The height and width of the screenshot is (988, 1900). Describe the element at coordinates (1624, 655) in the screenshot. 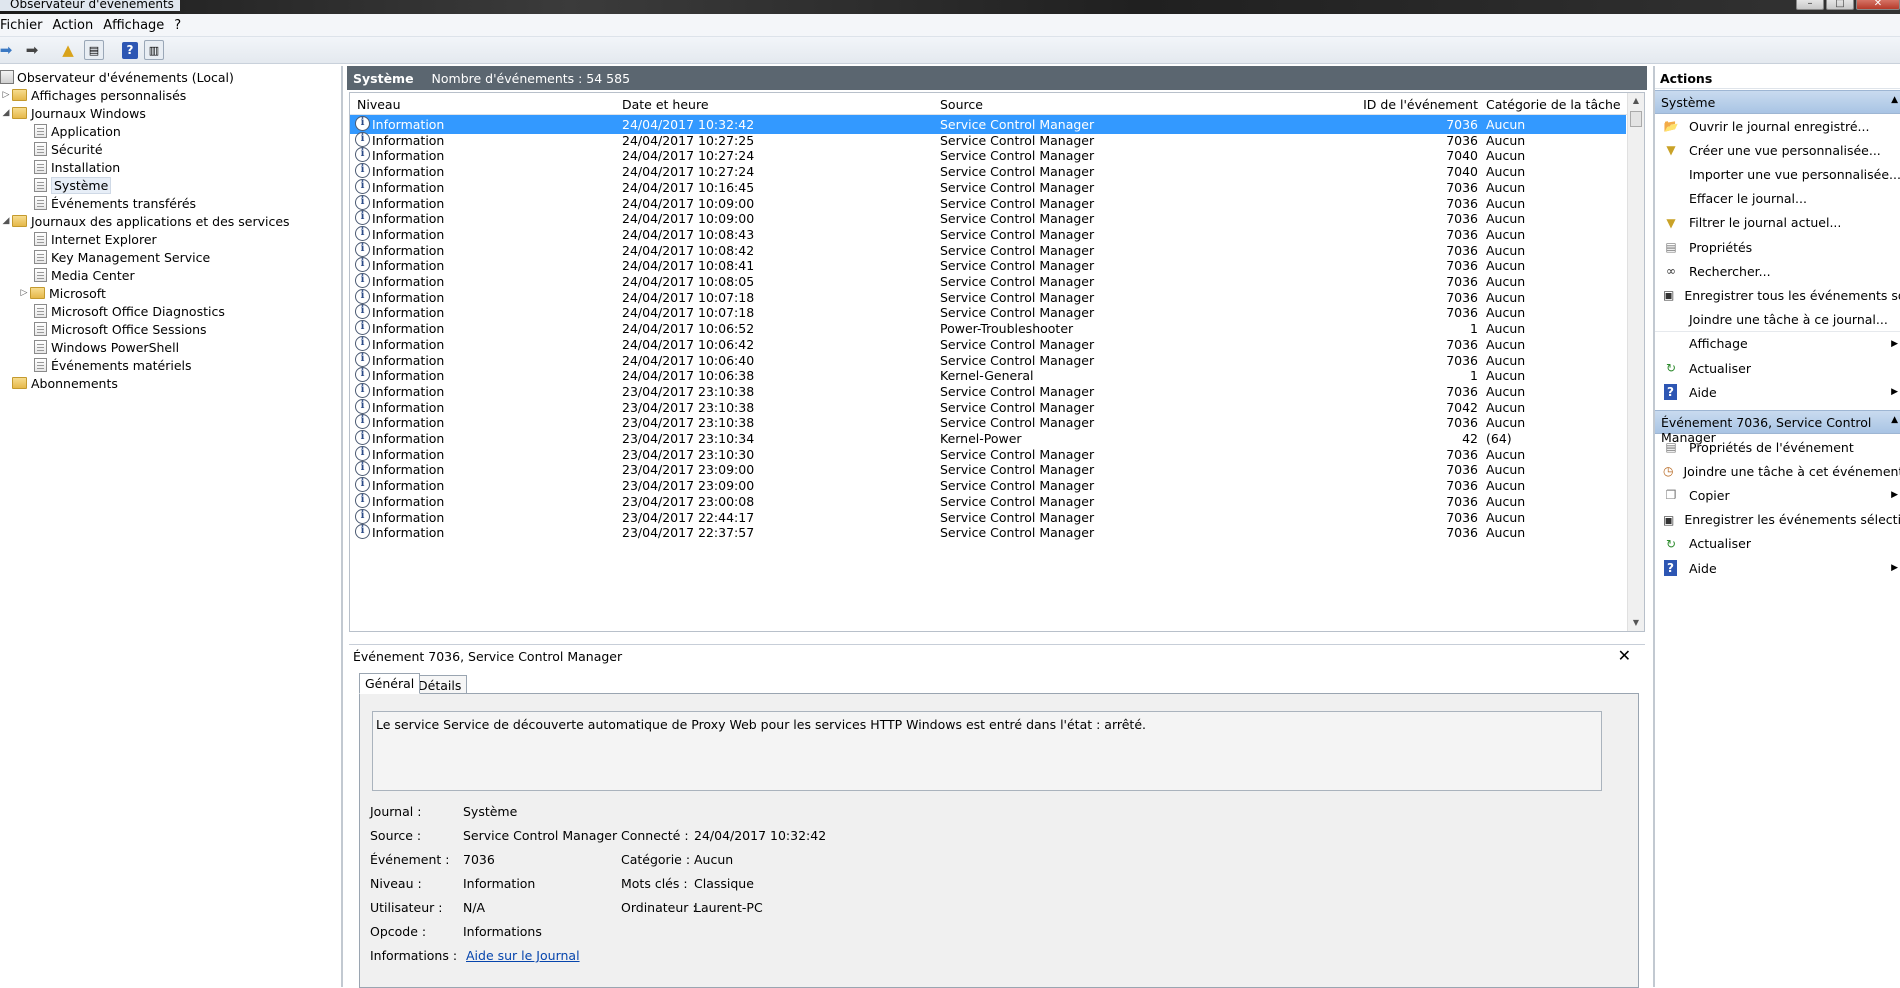

I see `close-icon: ✕` at that location.